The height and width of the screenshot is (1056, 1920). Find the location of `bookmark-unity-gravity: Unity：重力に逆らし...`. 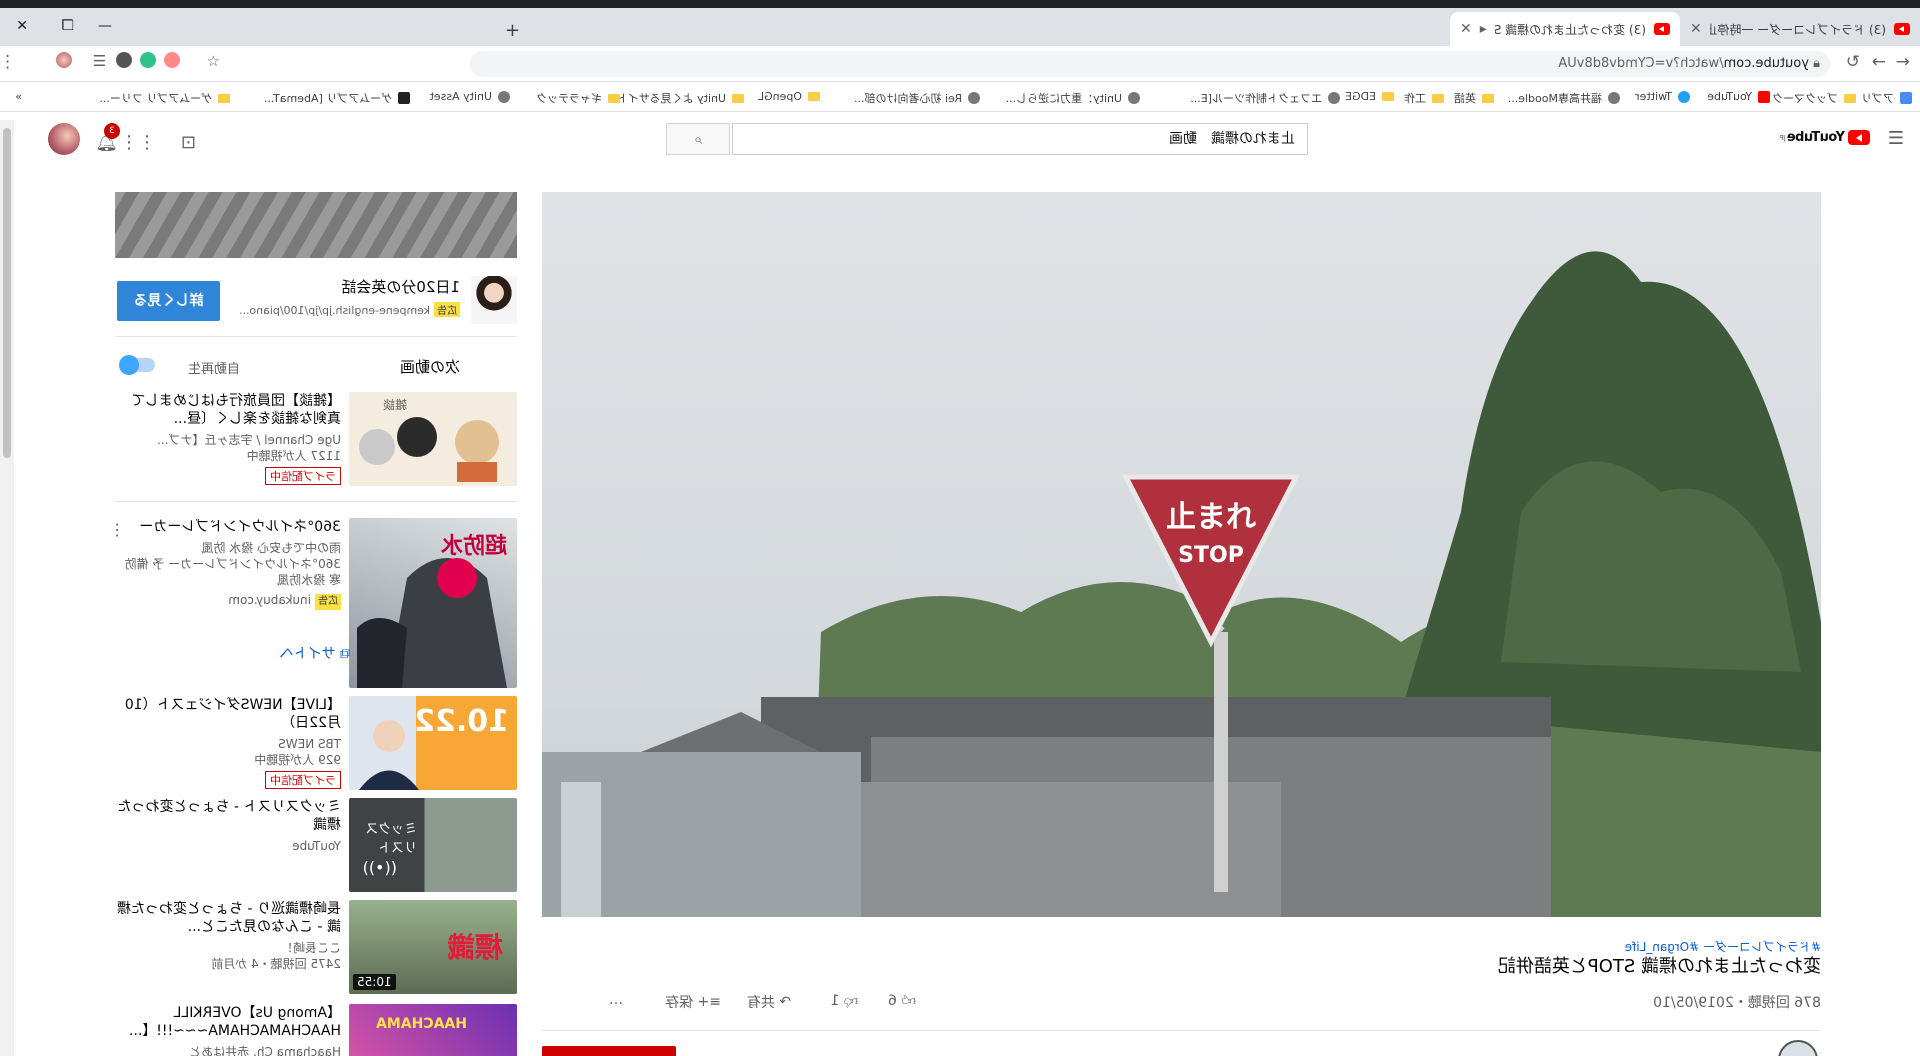

bookmark-unity-gravity: Unity：重力に逆らし... is located at coordinates (1073, 98).